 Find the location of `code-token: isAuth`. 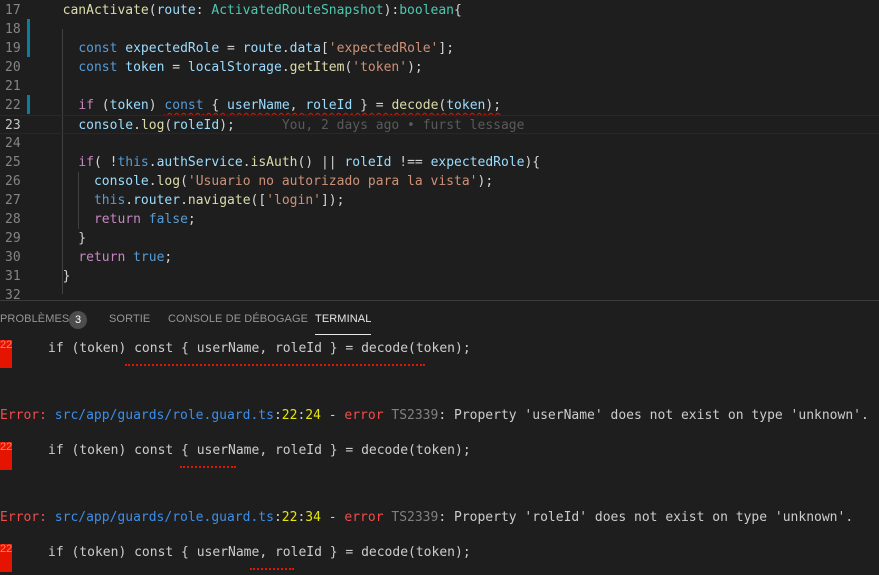

code-token: isAuth is located at coordinates (274, 162).